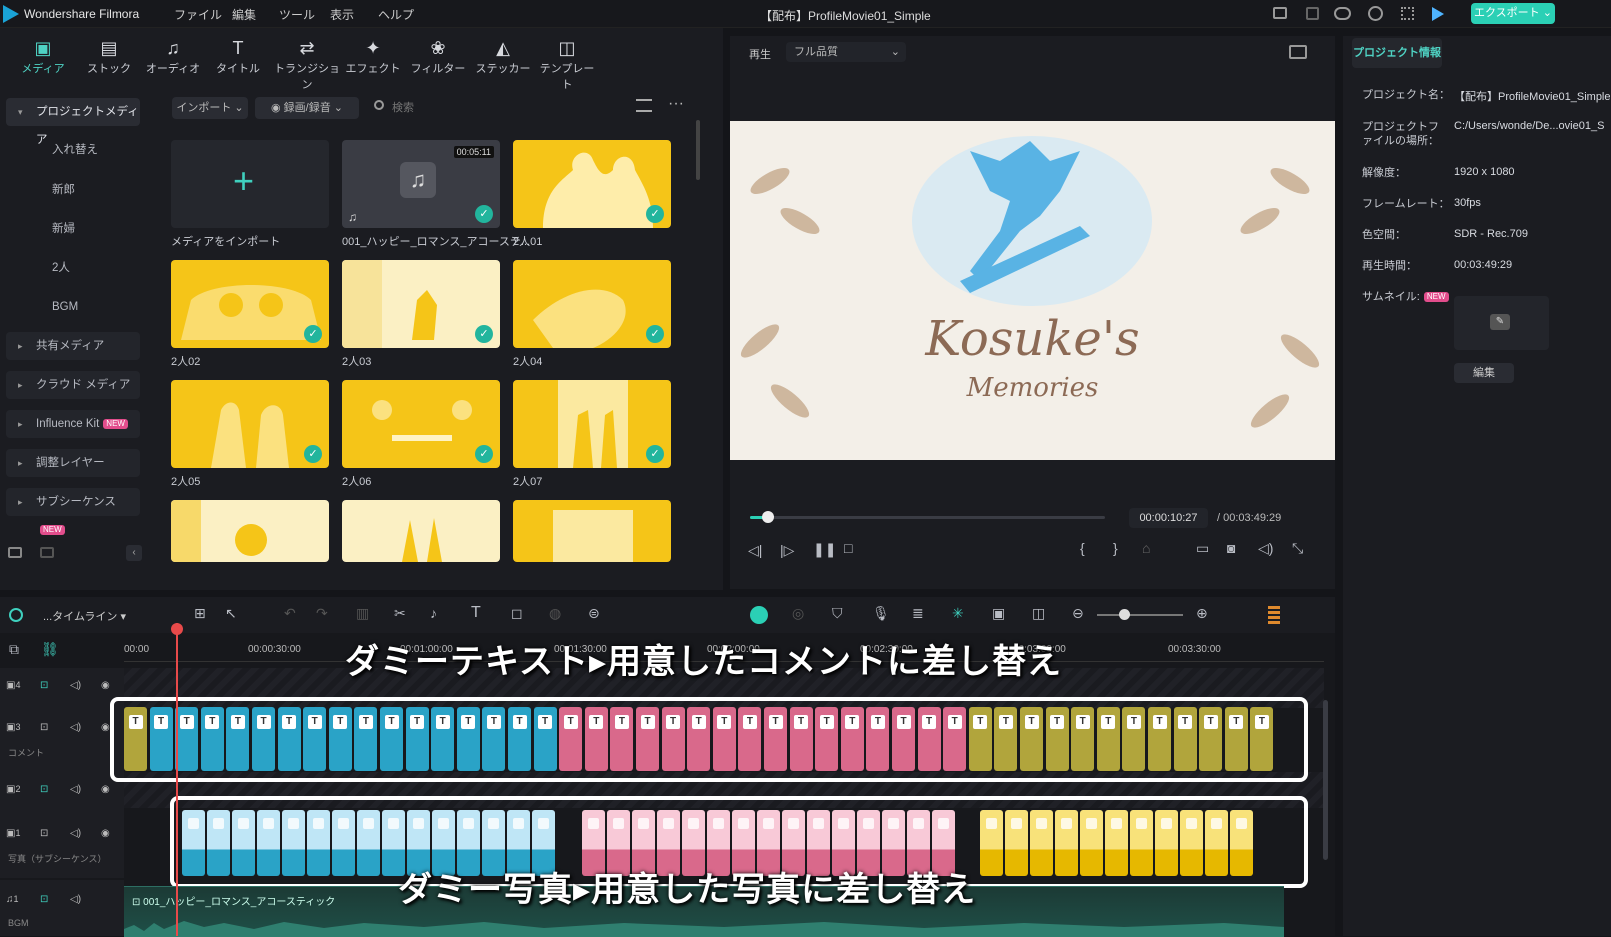 This screenshot has height=937, width=1611. Describe the element at coordinates (297, 14) in the screenshot. I see `menu-tools: ツール` at that location.